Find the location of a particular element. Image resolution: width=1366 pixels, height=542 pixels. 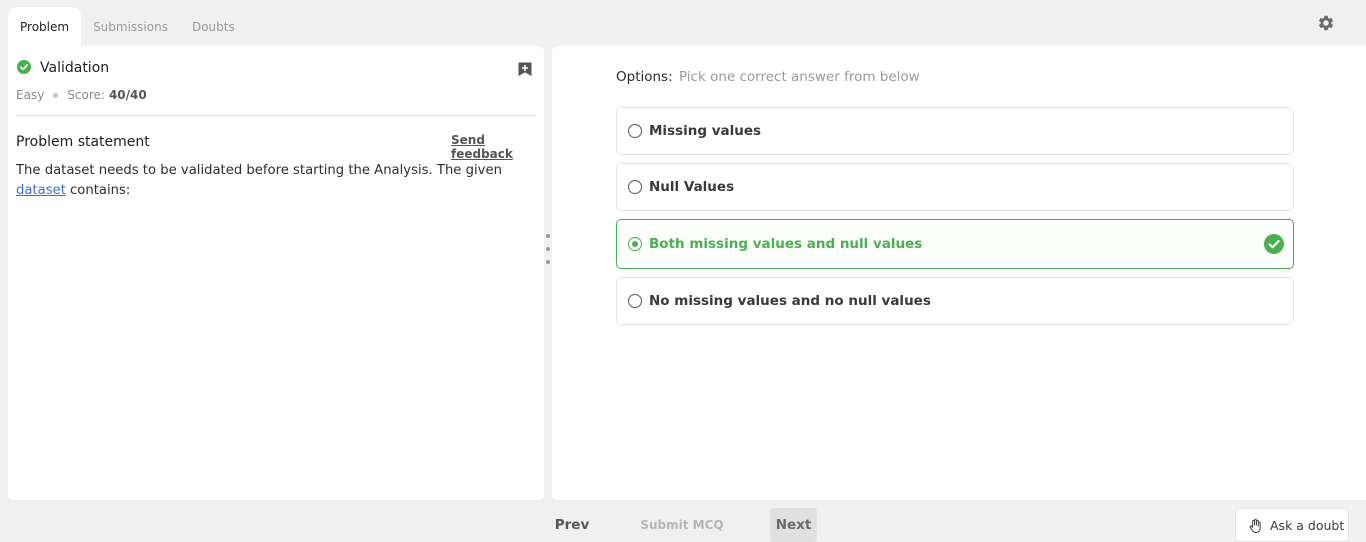

bookmark-add-icon is located at coordinates (525, 69).